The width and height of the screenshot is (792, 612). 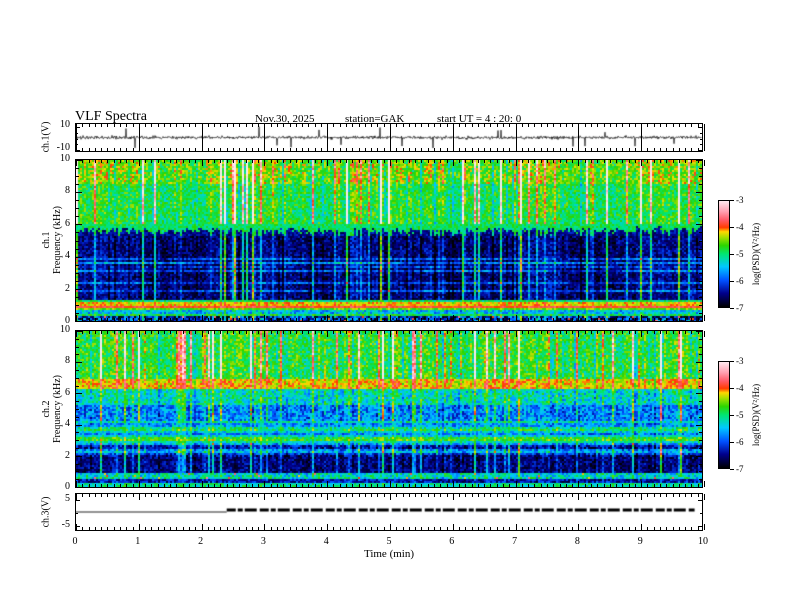 What do you see at coordinates (389, 137) in the screenshot?
I see `ch1-waveform-canvas` at bounding box center [389, 137].